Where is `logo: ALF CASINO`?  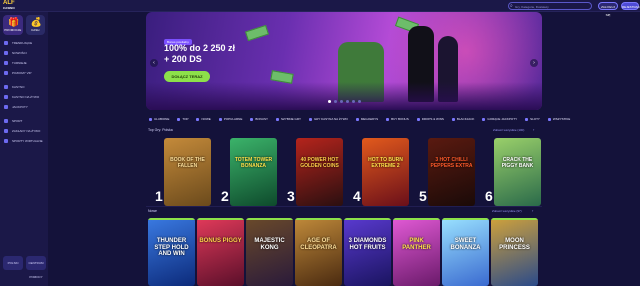 logo: ALF CASINO is located at coordinates (9, 5).